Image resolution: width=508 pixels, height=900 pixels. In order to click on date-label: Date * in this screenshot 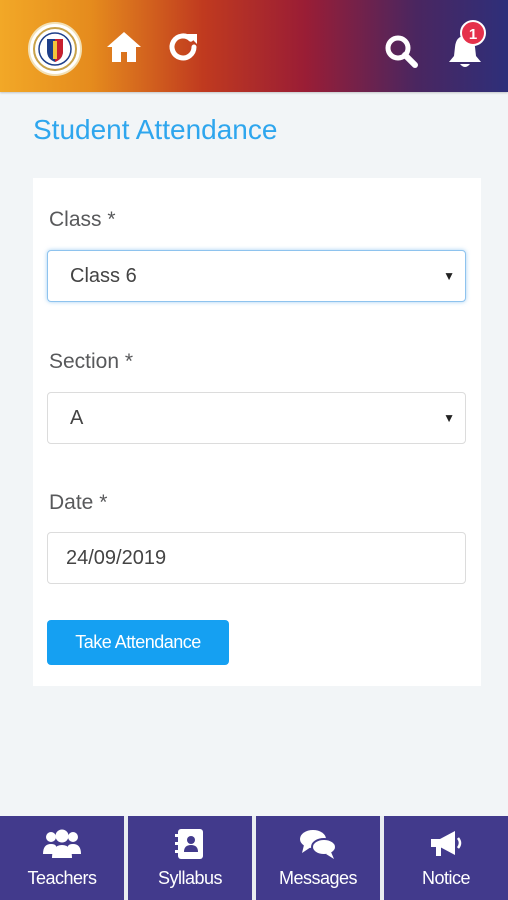, I will do `click(78, 502)`.